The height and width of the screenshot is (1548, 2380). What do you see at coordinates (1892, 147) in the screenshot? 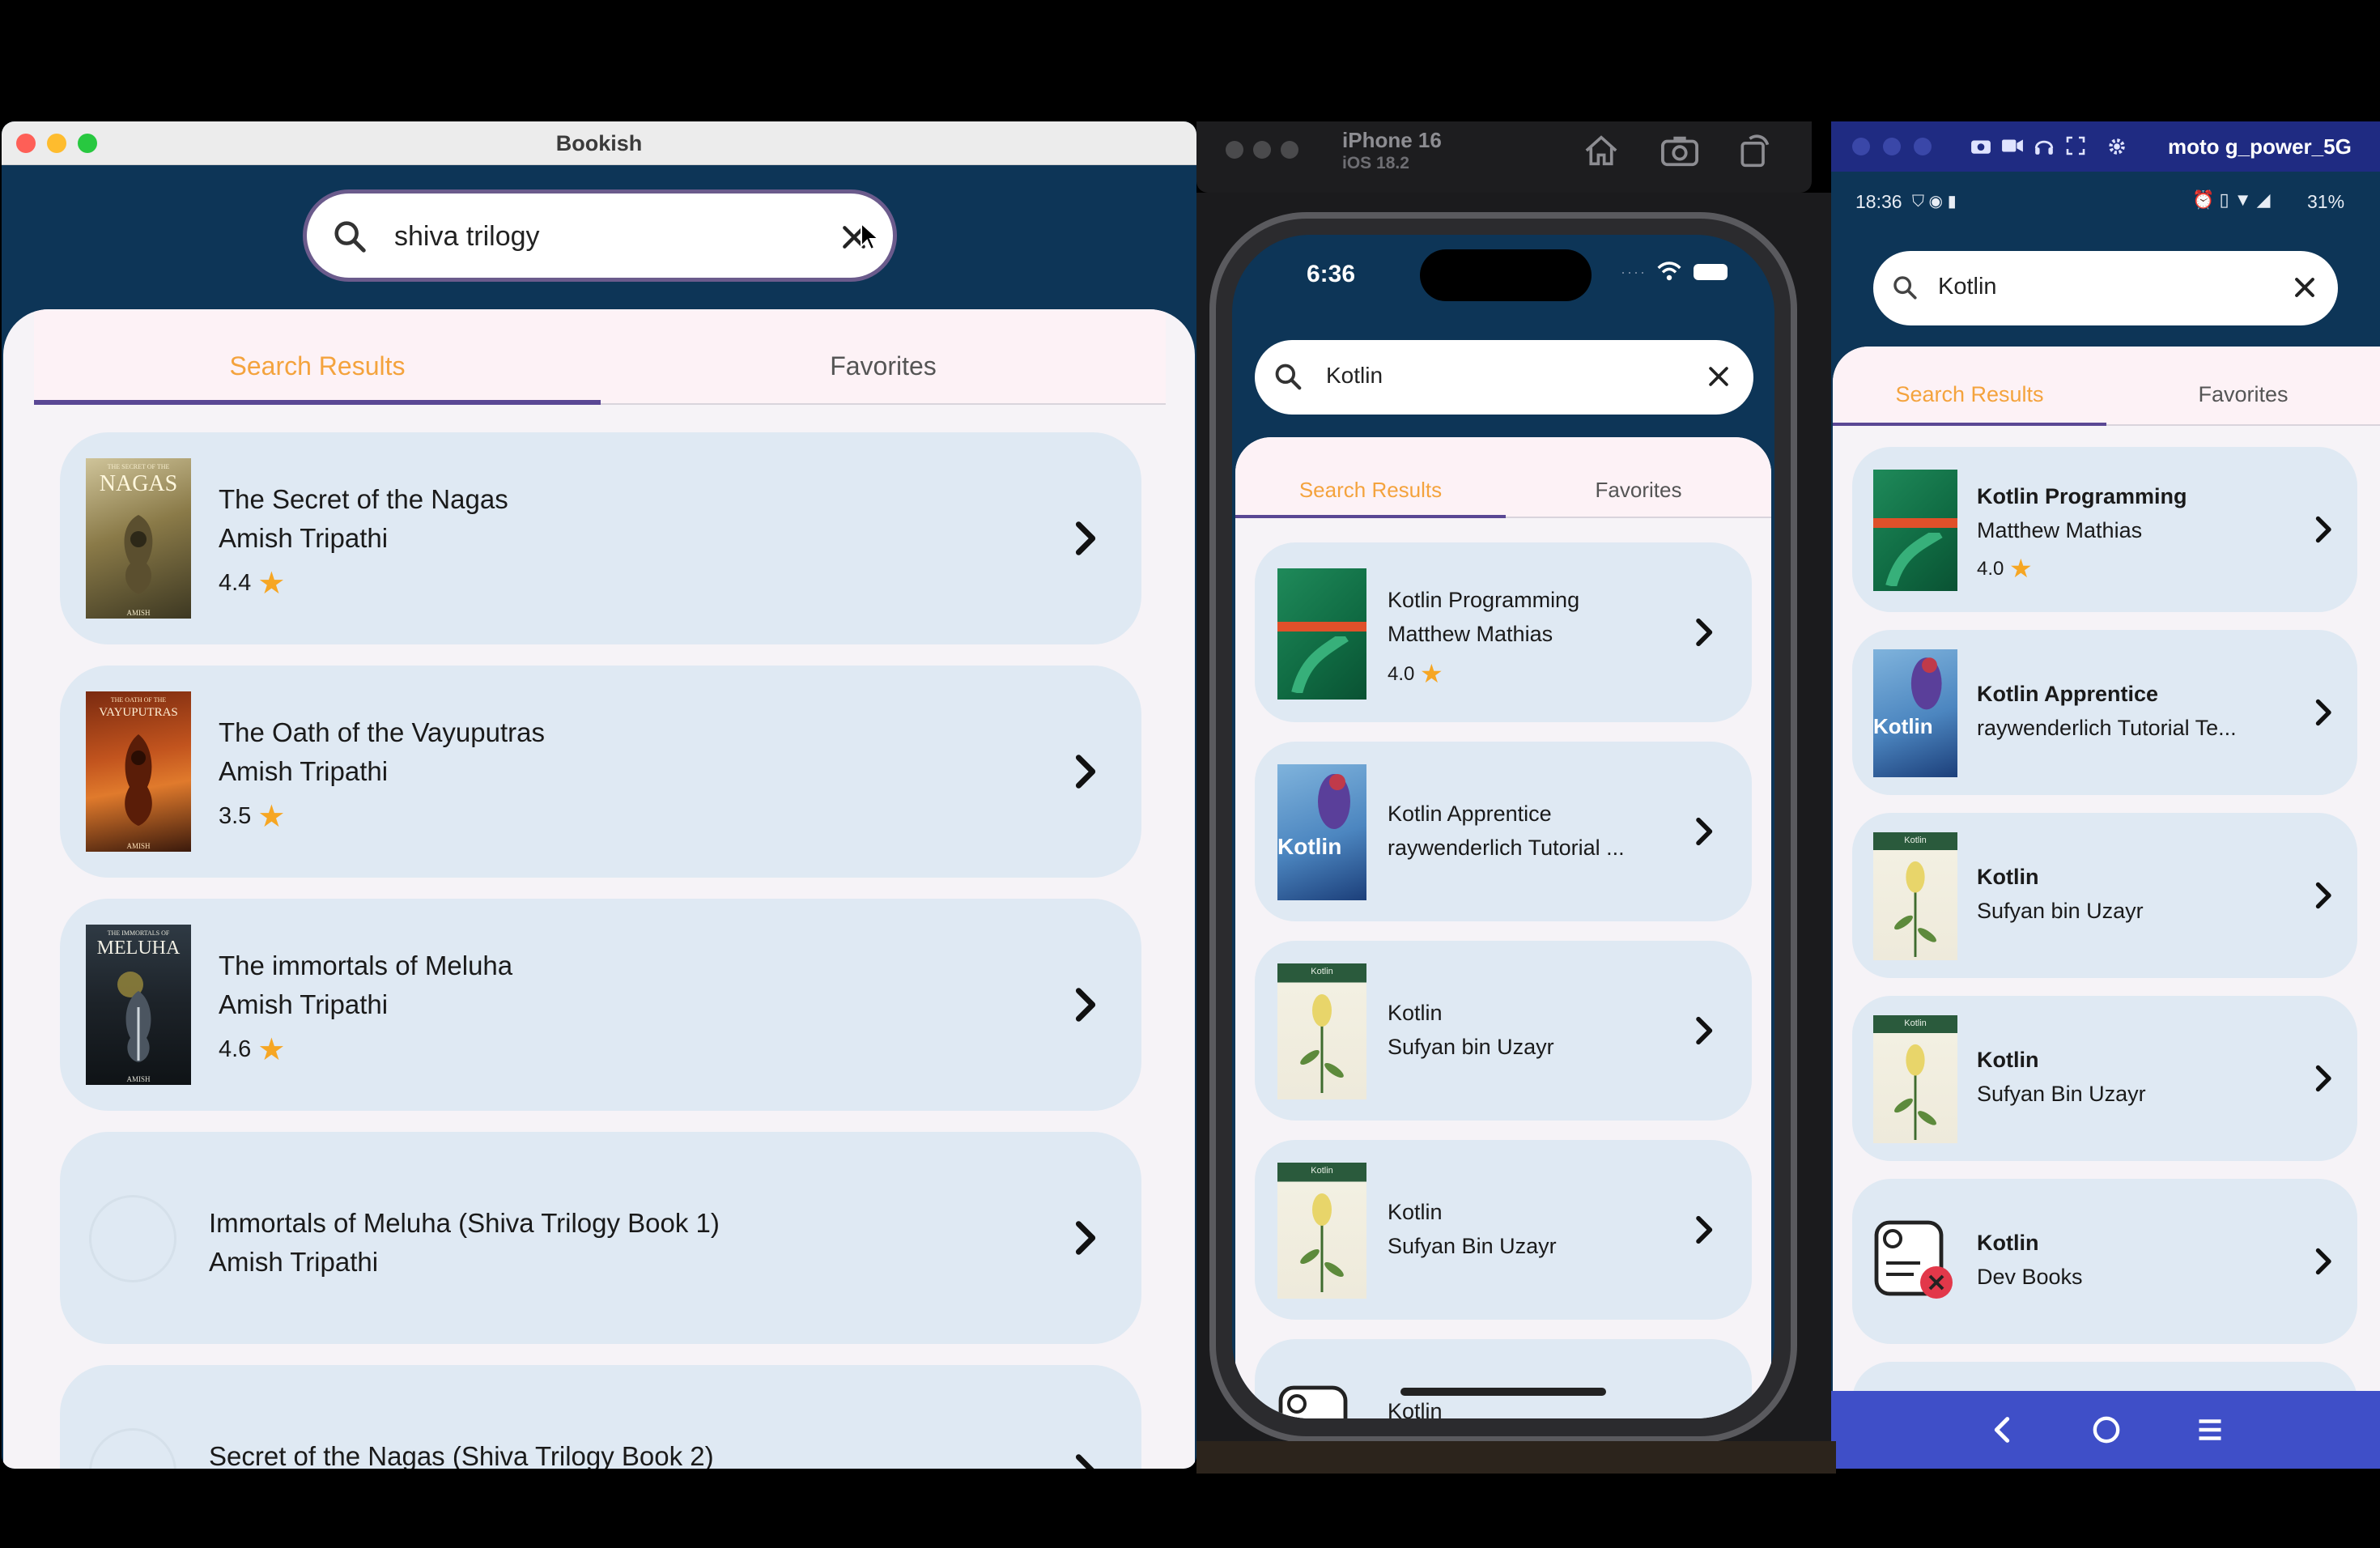
I see `mirror-minimize-button` at bounding box center [1892, 147].